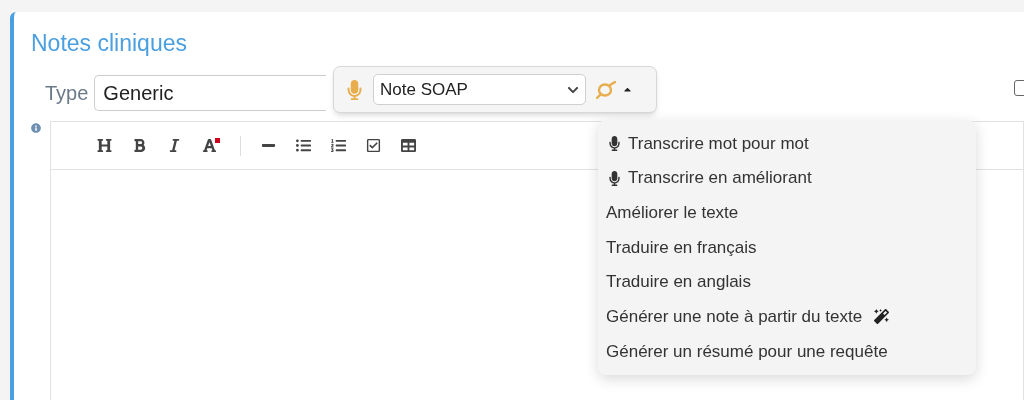  Describe the element at coordinates (791, 213) in the screenshot. I see `menu-item: Améliorer le texte` at that location.